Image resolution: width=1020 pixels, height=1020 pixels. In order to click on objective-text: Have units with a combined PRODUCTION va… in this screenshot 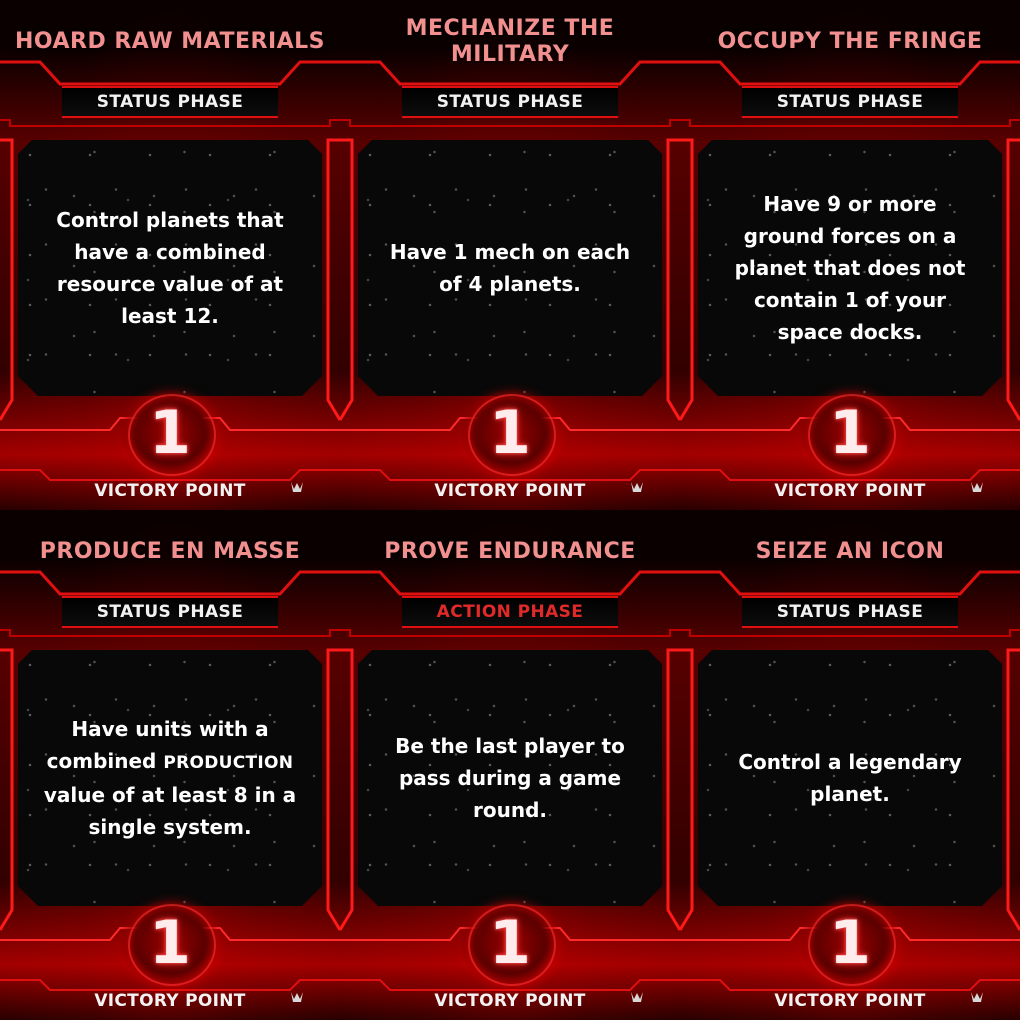, I will do `click(170, 778)`.